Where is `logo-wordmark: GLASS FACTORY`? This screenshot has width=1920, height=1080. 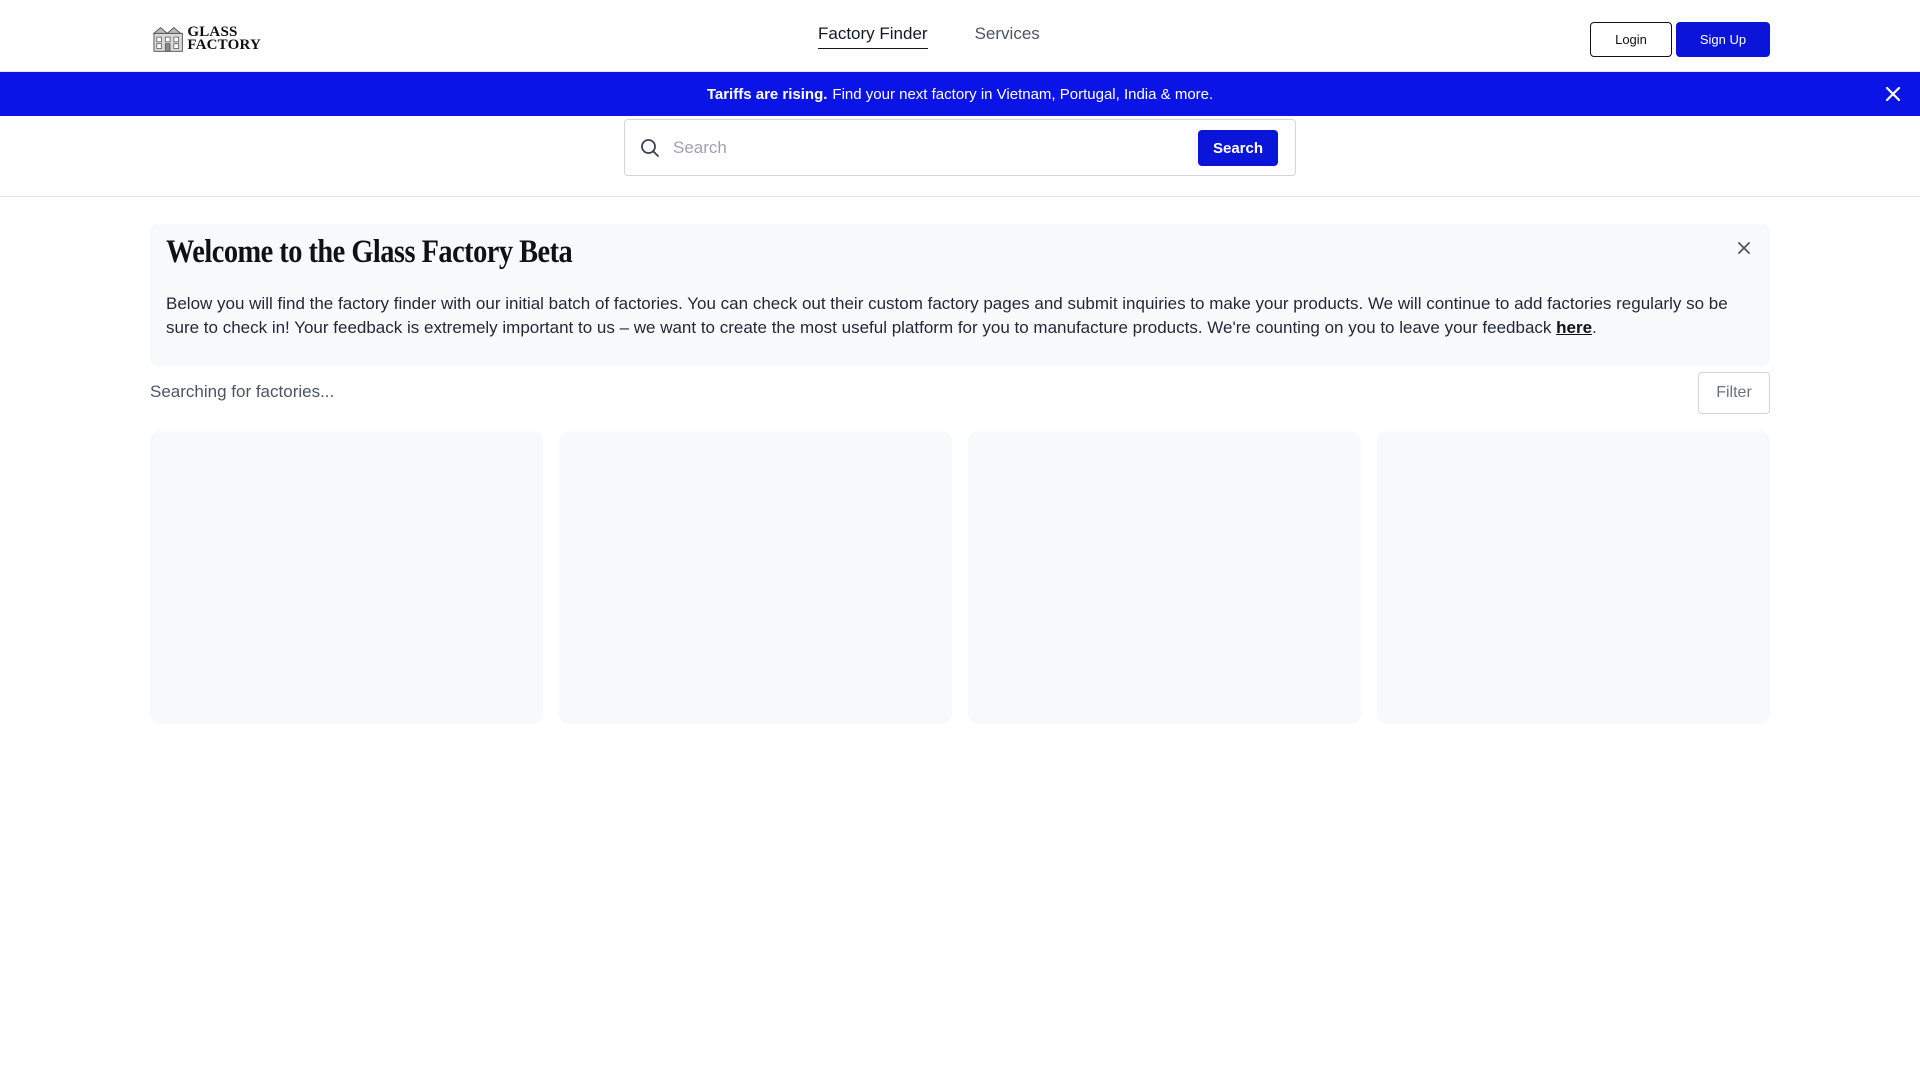 logo-wordmark: GLASS FACTORY is located at coordinates (224, 39).